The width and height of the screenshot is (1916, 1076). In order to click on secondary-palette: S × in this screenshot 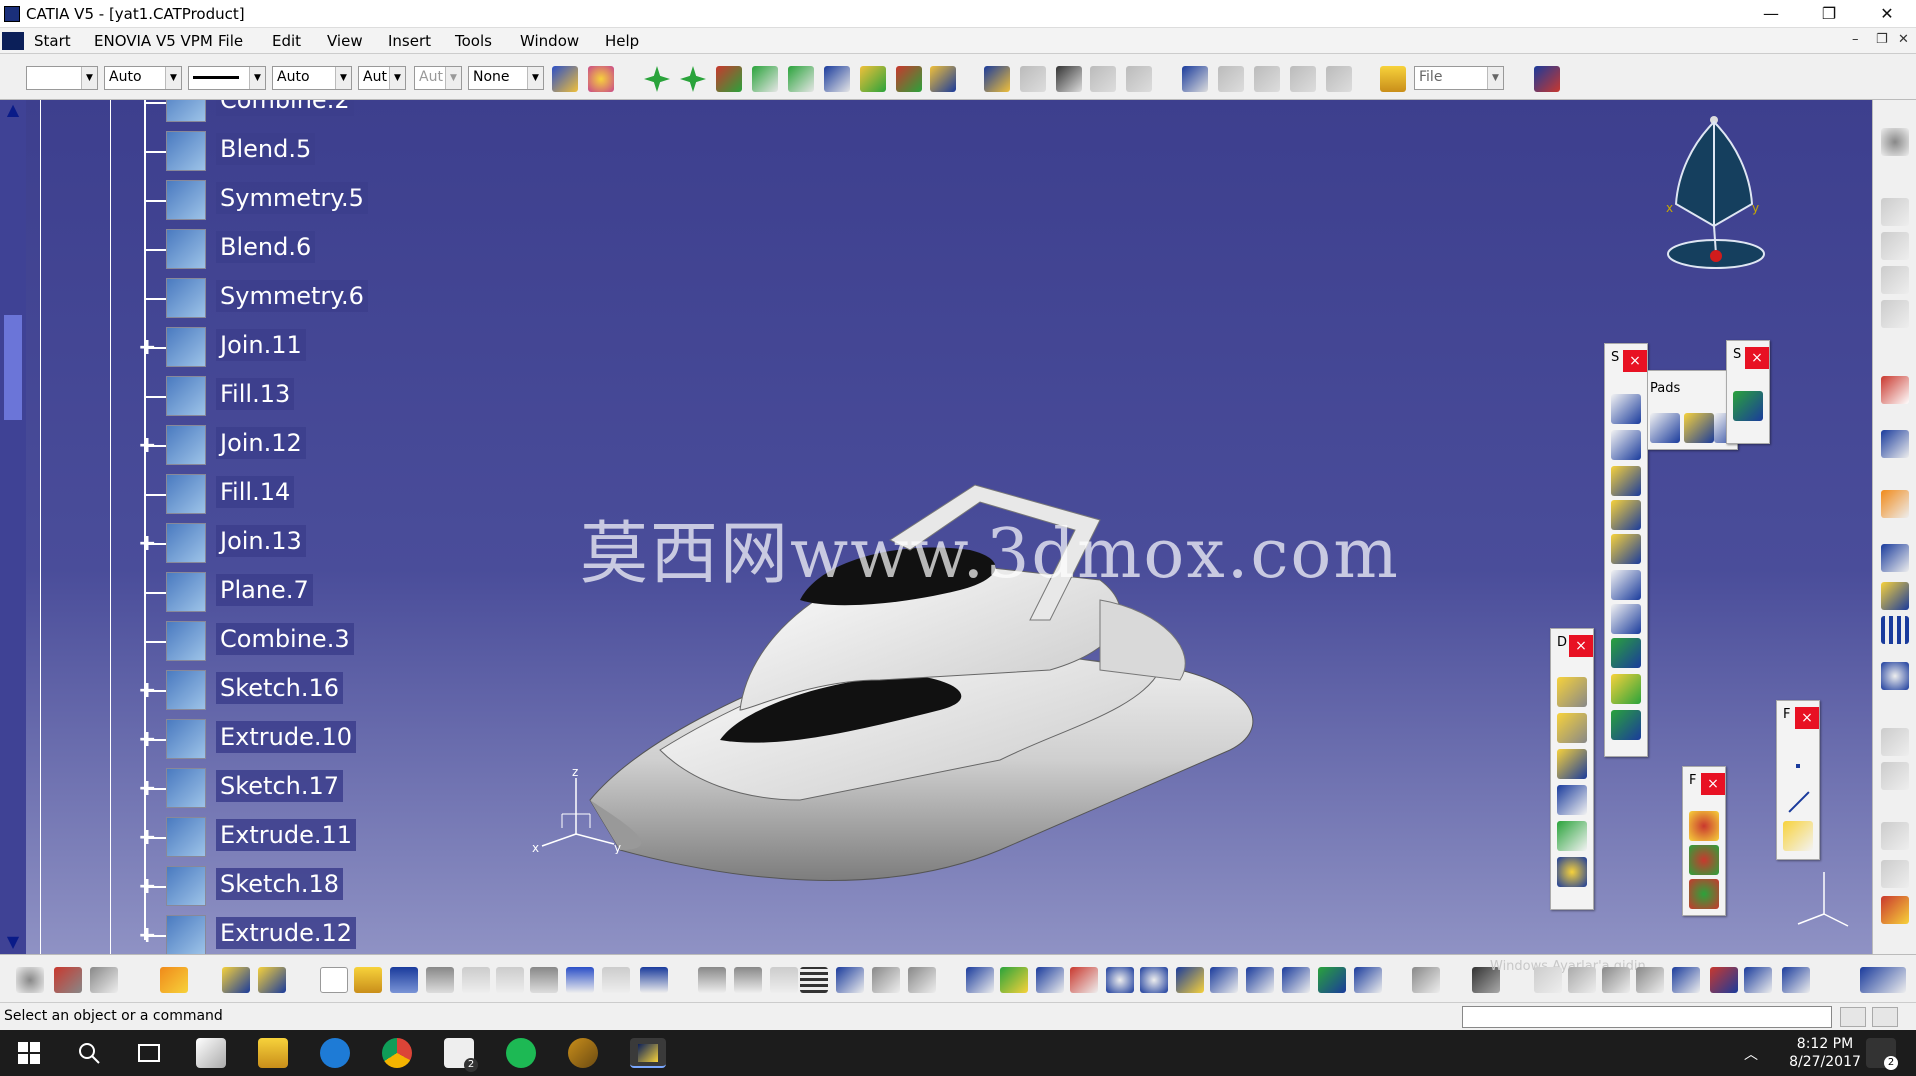, I will do `click(1748, 392)`.